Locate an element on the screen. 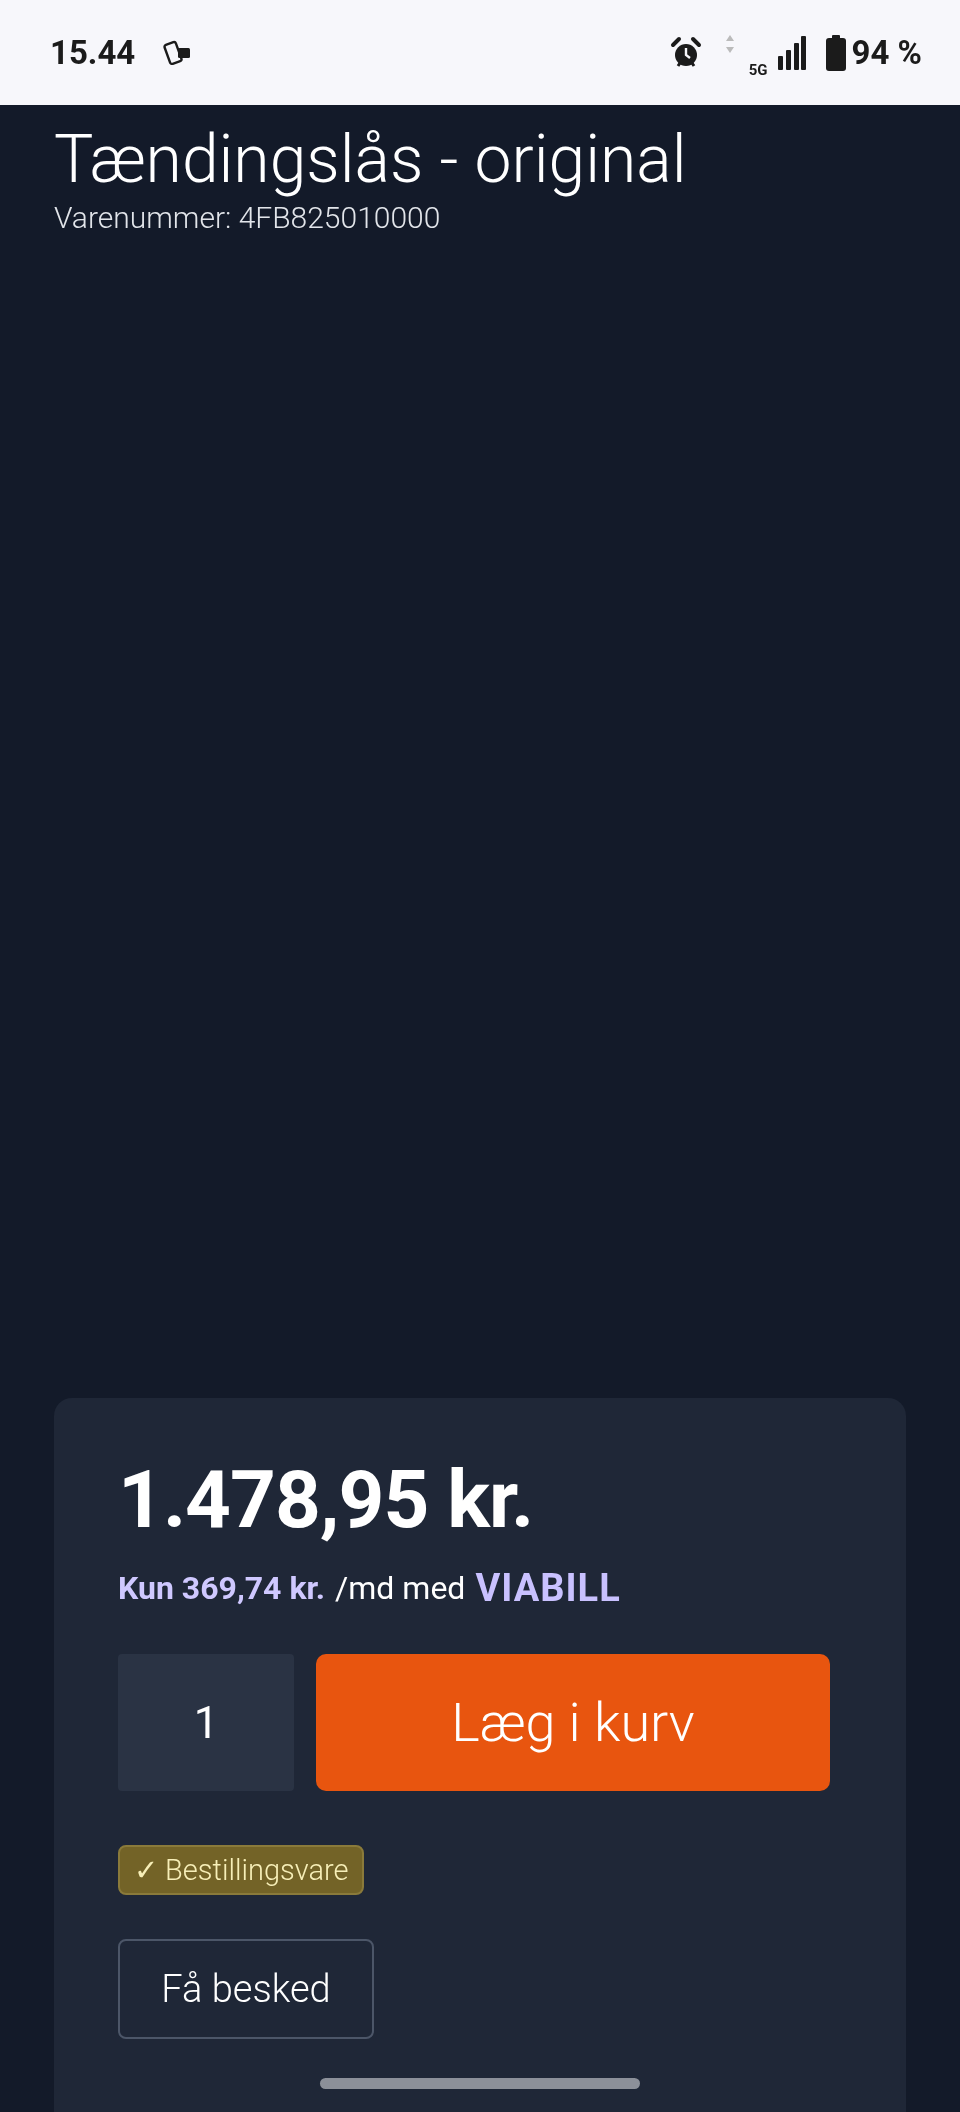  battery-level: 94 % is located at coordinates (886, 52).